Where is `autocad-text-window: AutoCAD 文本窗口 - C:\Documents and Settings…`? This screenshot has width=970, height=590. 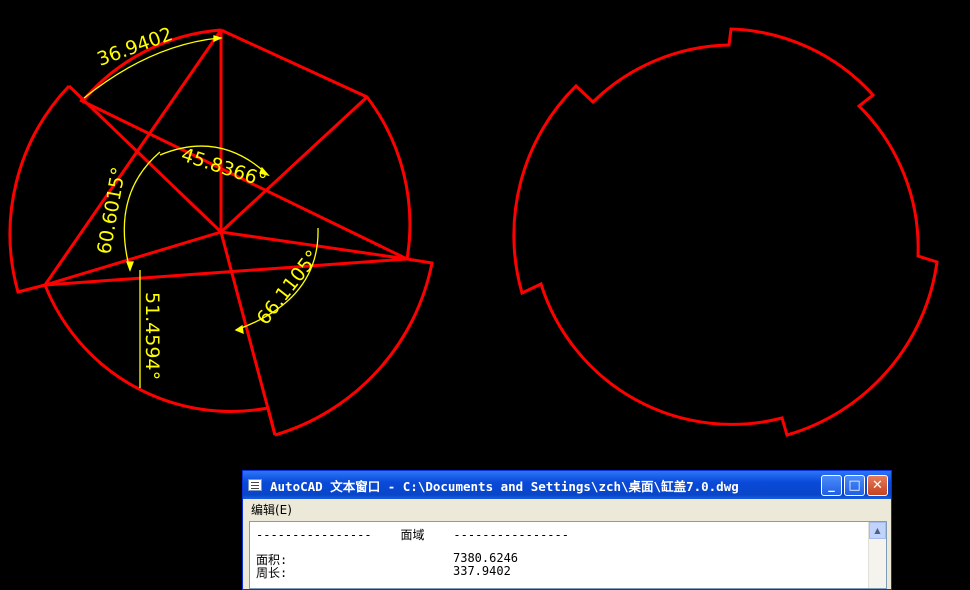 autocad-text-window: AutoCAD 文本窗口 - C:\Documents and Settings… is located at coordinates (567, 530).